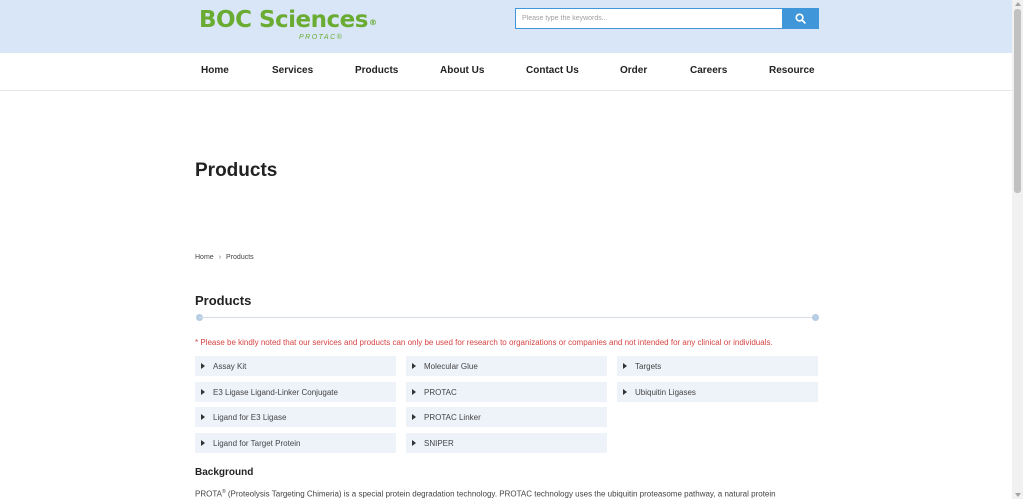 The height and width of the screenshot is (499, 1023). I want to click on breadcrumb-home: Home, so click(204, 257).